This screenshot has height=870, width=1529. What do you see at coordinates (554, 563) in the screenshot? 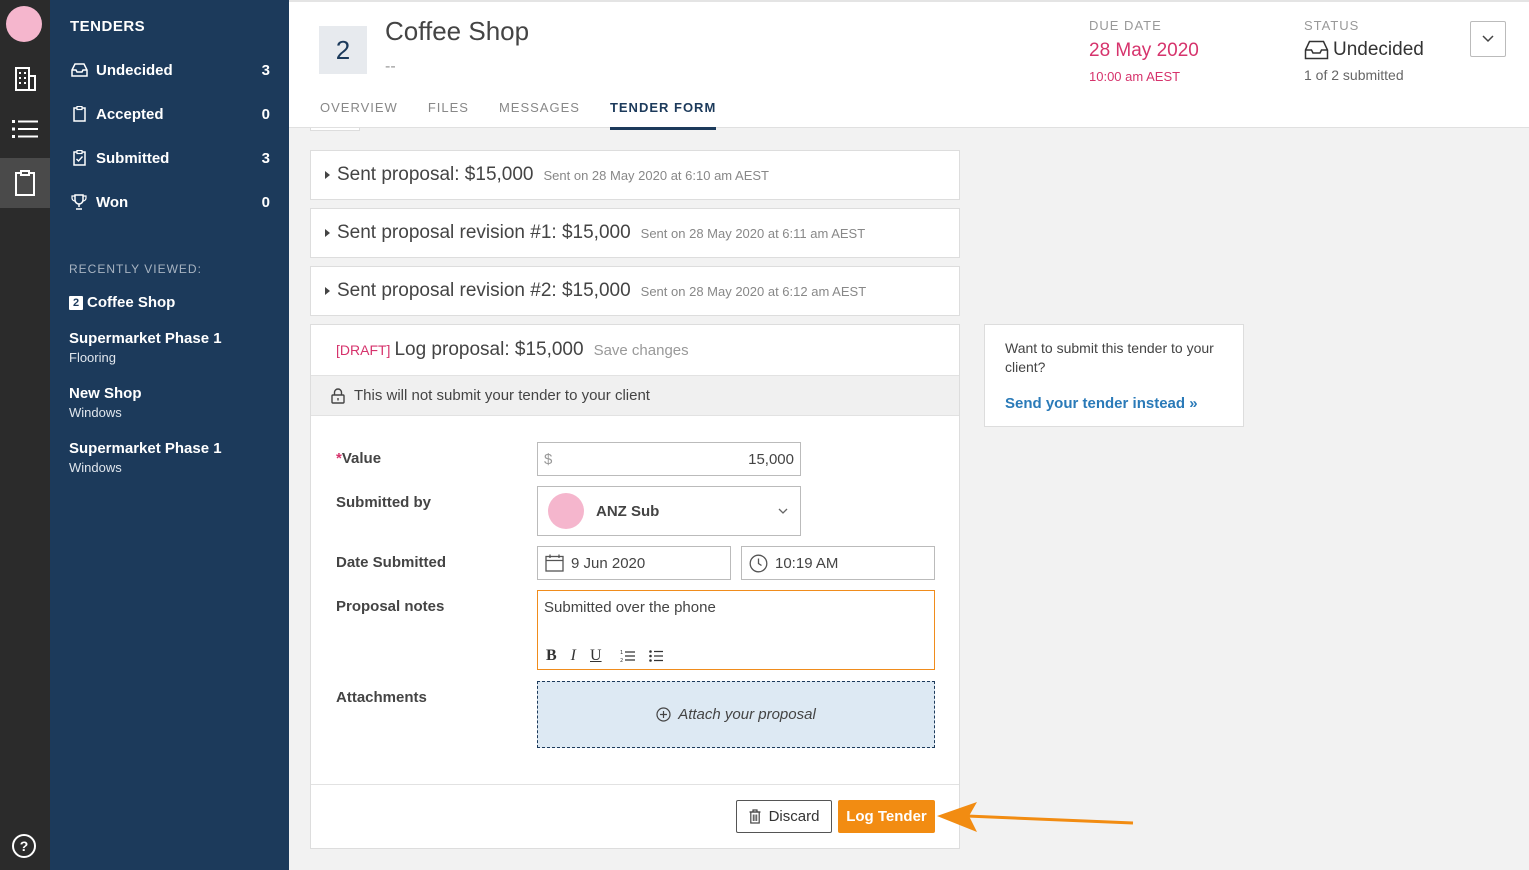
I see `calendar-icon` at bounding box center [554, 563].